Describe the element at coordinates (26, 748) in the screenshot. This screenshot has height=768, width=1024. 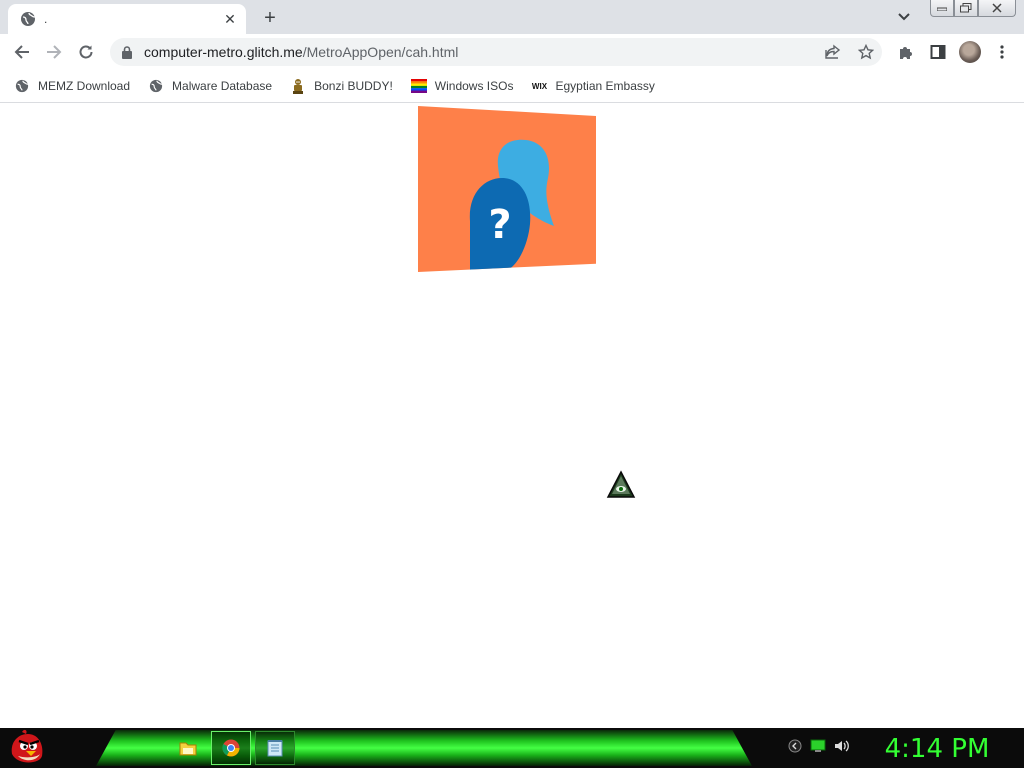
I see `angry-bird-start-button-icon` at that location.